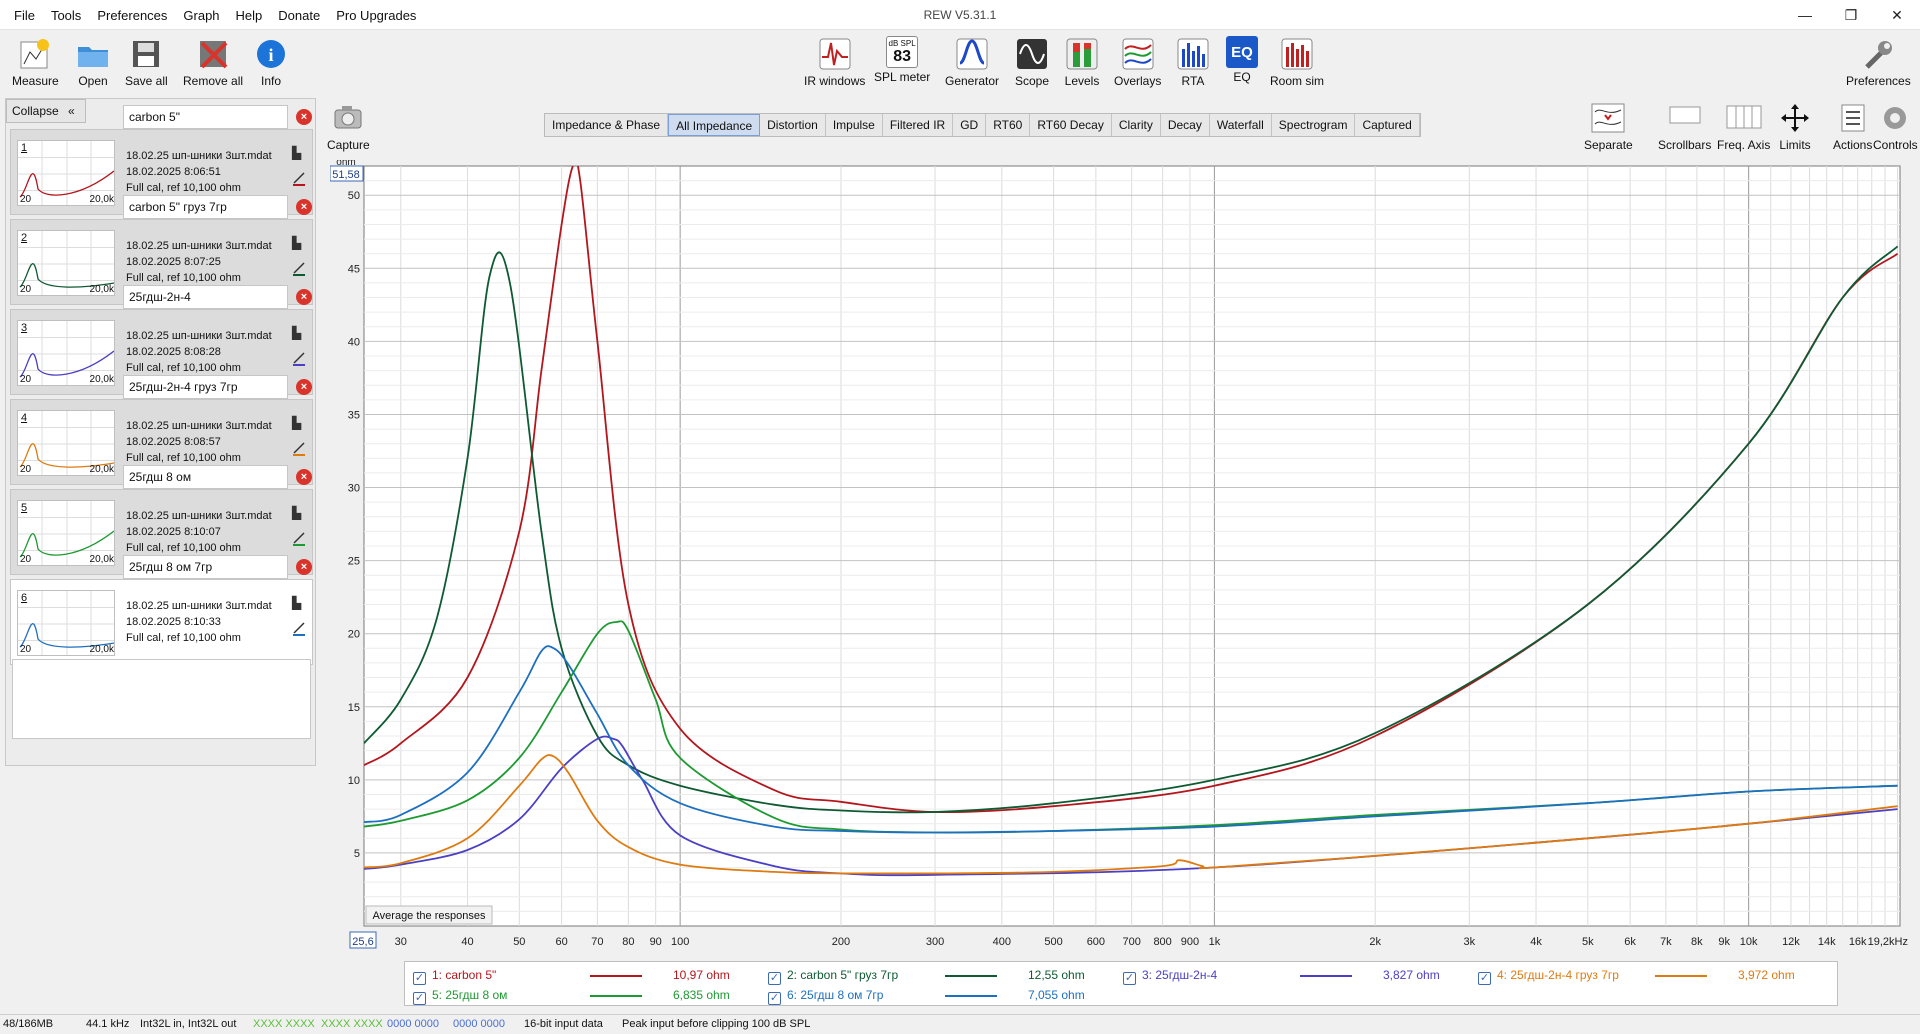  Describe the element at coordinates (1897, 15) in the screenshot. I see `close-button: ✕` at that location.